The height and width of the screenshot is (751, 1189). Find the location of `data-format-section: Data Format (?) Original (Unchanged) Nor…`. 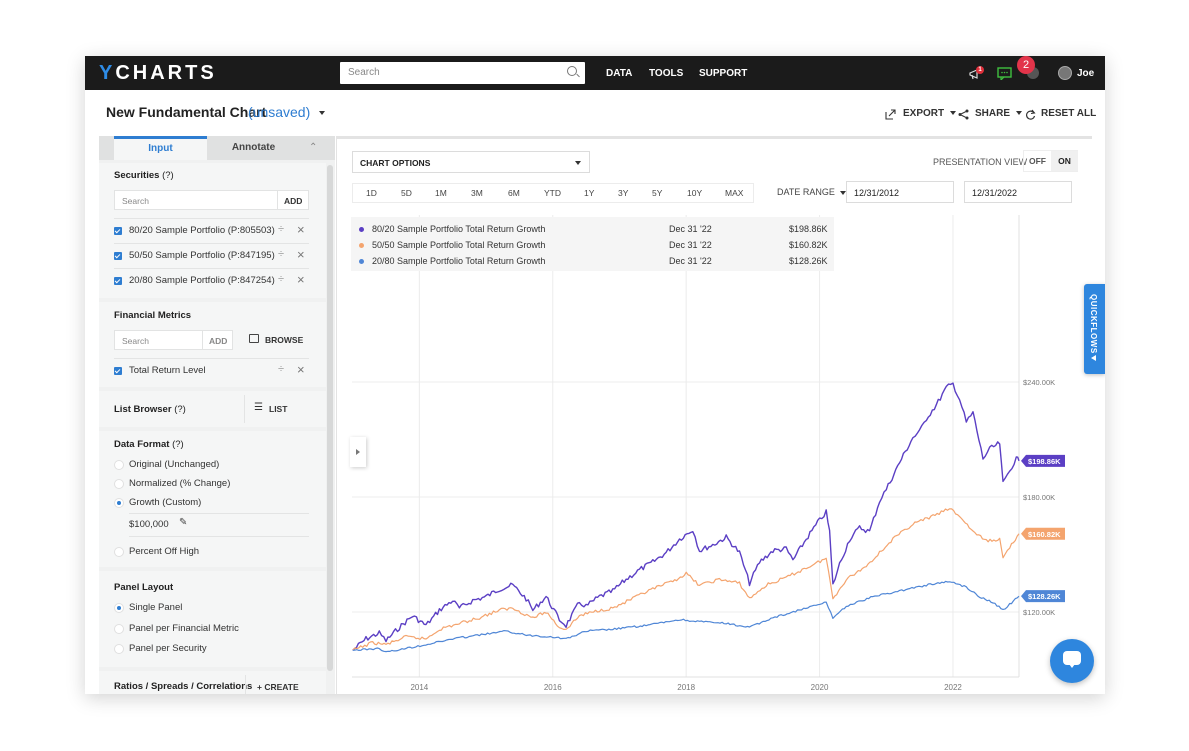

data-format-section: Data Format (?) Original (Unchanged) Nor… is located at coordinates (212, 499).